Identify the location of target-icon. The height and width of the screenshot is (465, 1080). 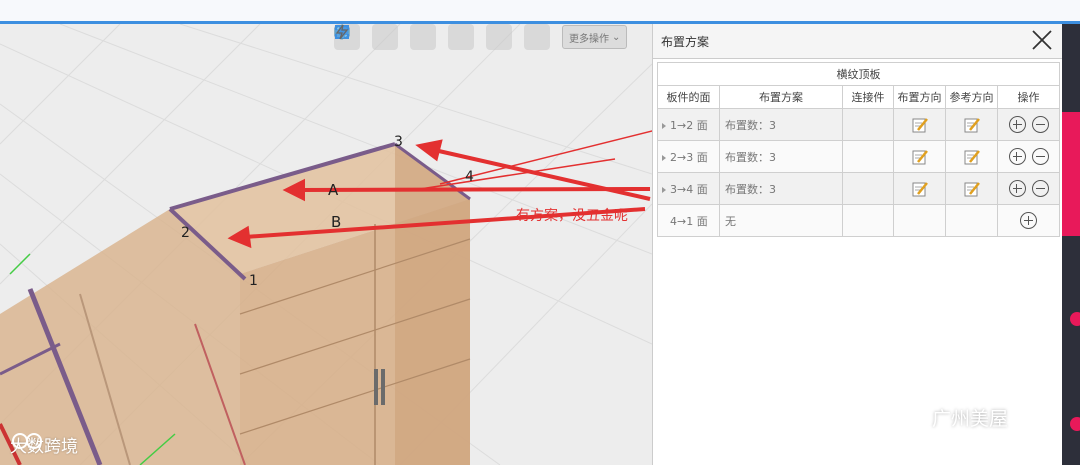
(366, 37).